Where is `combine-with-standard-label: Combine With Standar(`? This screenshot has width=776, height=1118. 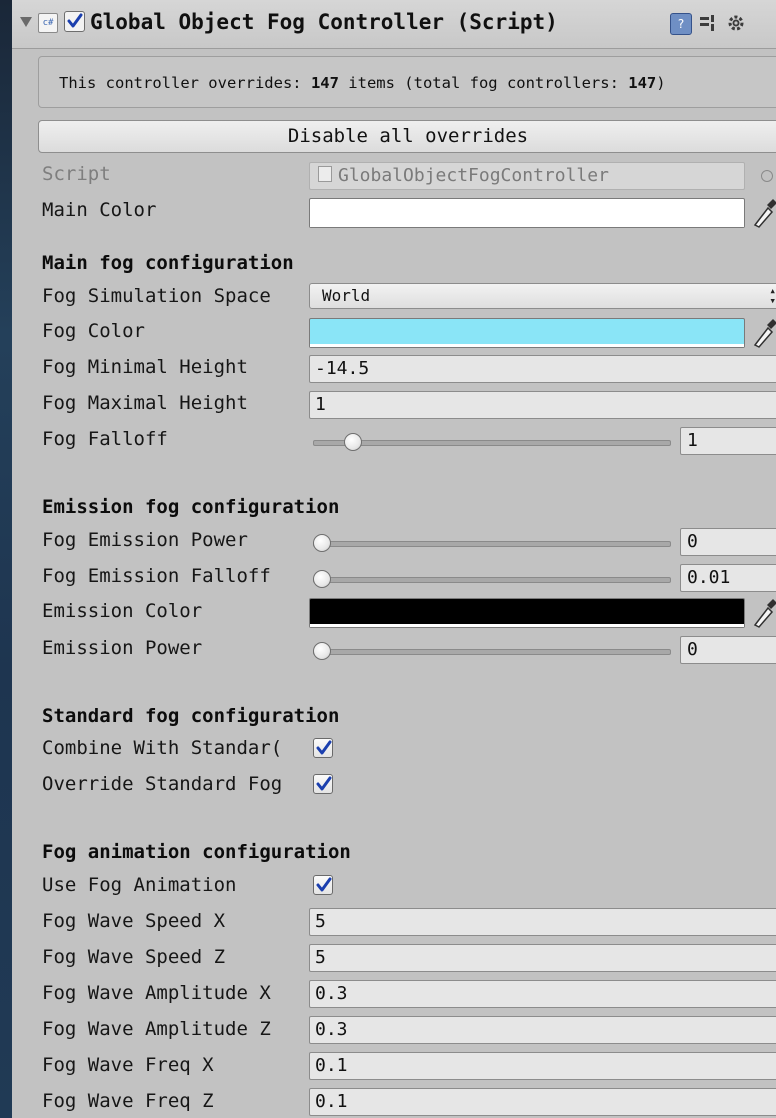 combine-with-standard-label: Combine With Standar( is located at coordinates (162, 748).